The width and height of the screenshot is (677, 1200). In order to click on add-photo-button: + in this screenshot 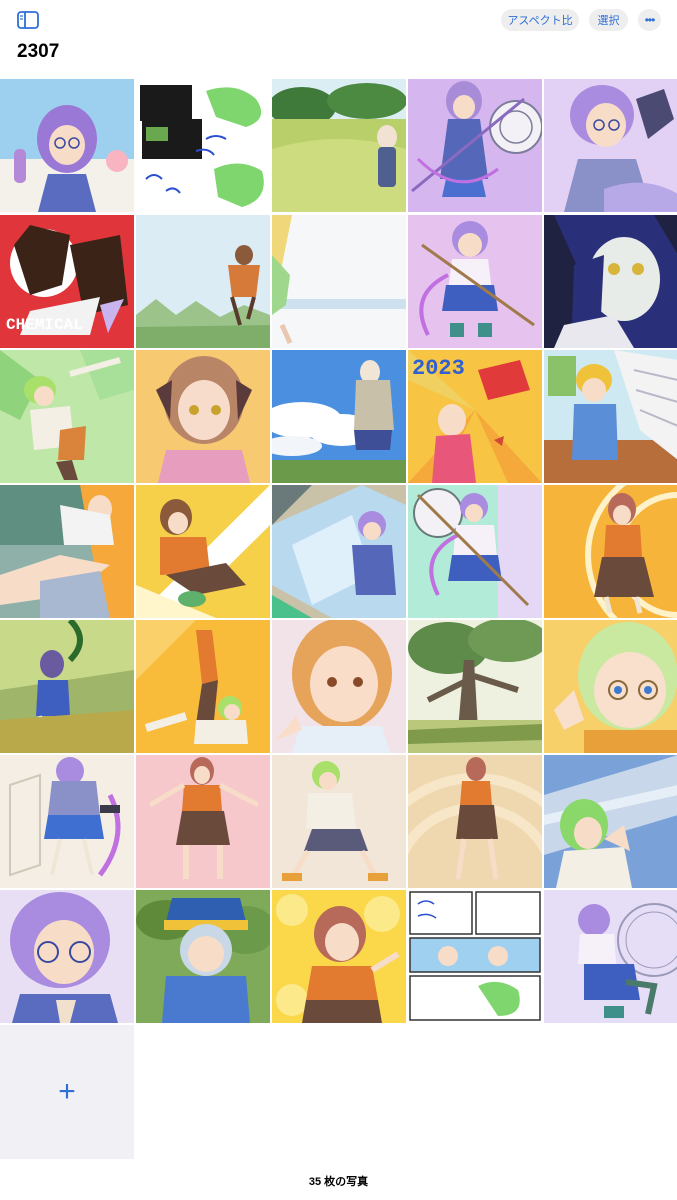, I will do `click(67, 1092)`.